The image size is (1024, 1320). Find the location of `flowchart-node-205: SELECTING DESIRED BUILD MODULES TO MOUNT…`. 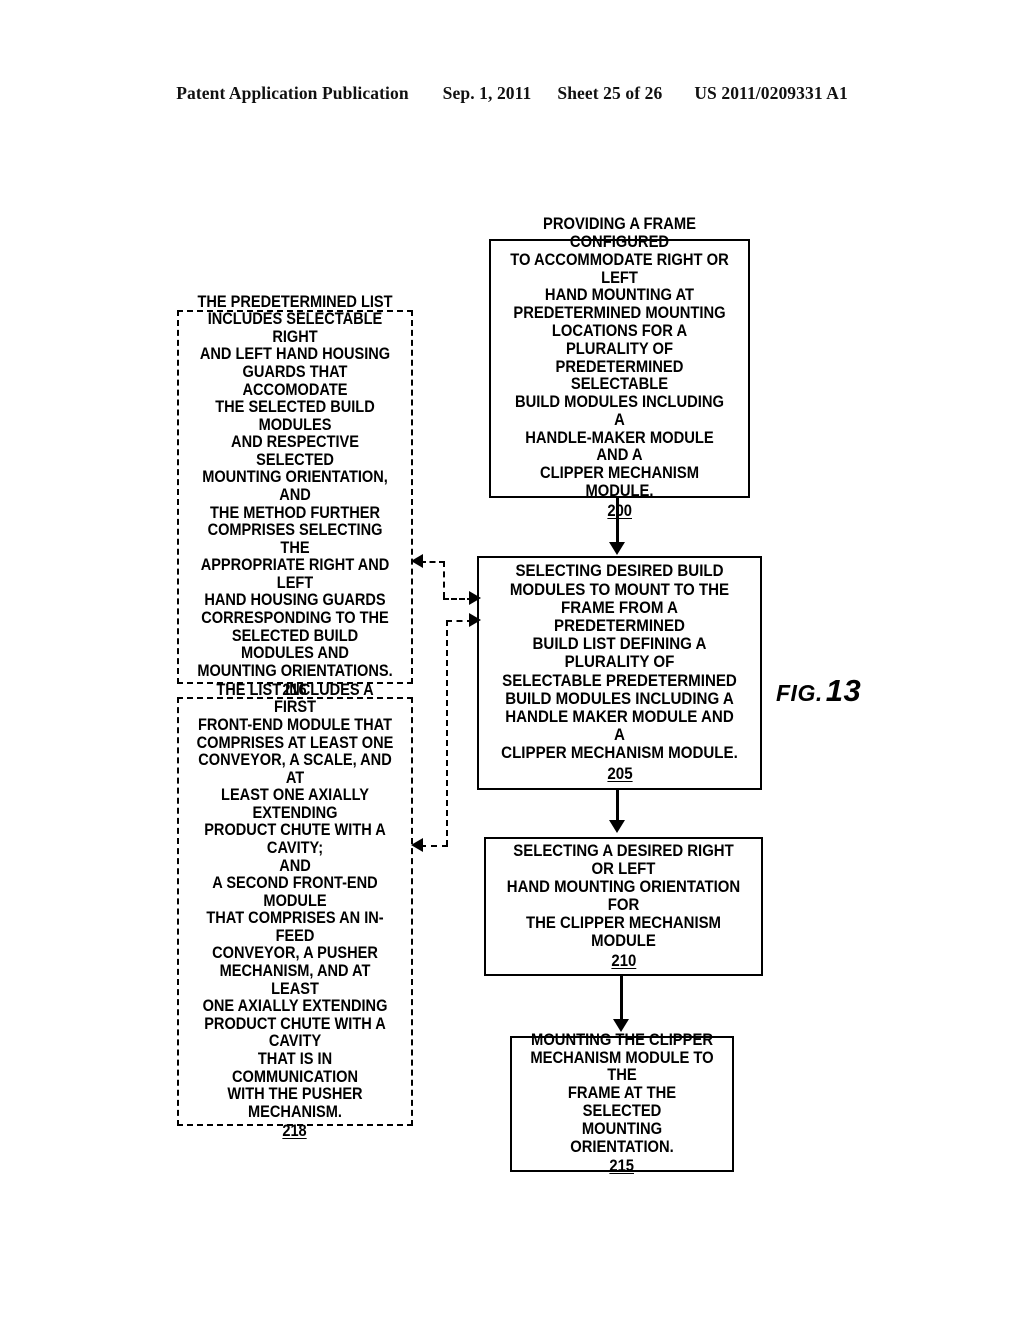

flowchart-node-205: SELECTING DESIRED BUILD MODULES TO MOUNT… is located at coordinates (619, 673).